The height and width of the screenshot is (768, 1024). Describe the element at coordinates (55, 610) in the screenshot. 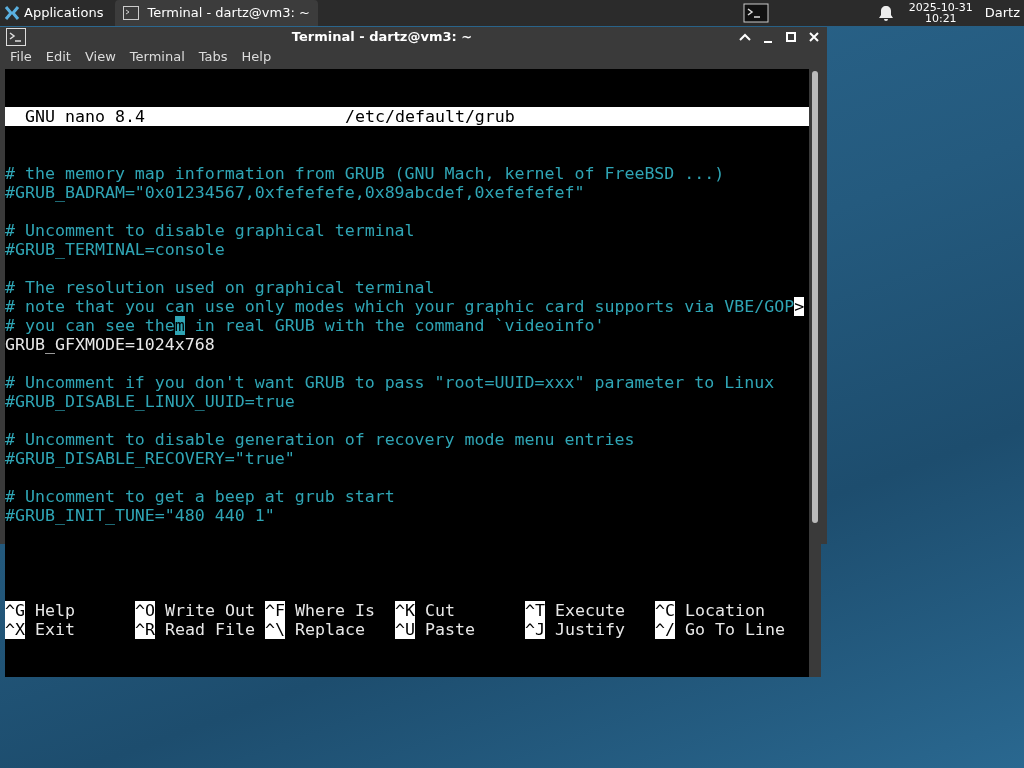

I see `shortcut-label: Help` at that location.